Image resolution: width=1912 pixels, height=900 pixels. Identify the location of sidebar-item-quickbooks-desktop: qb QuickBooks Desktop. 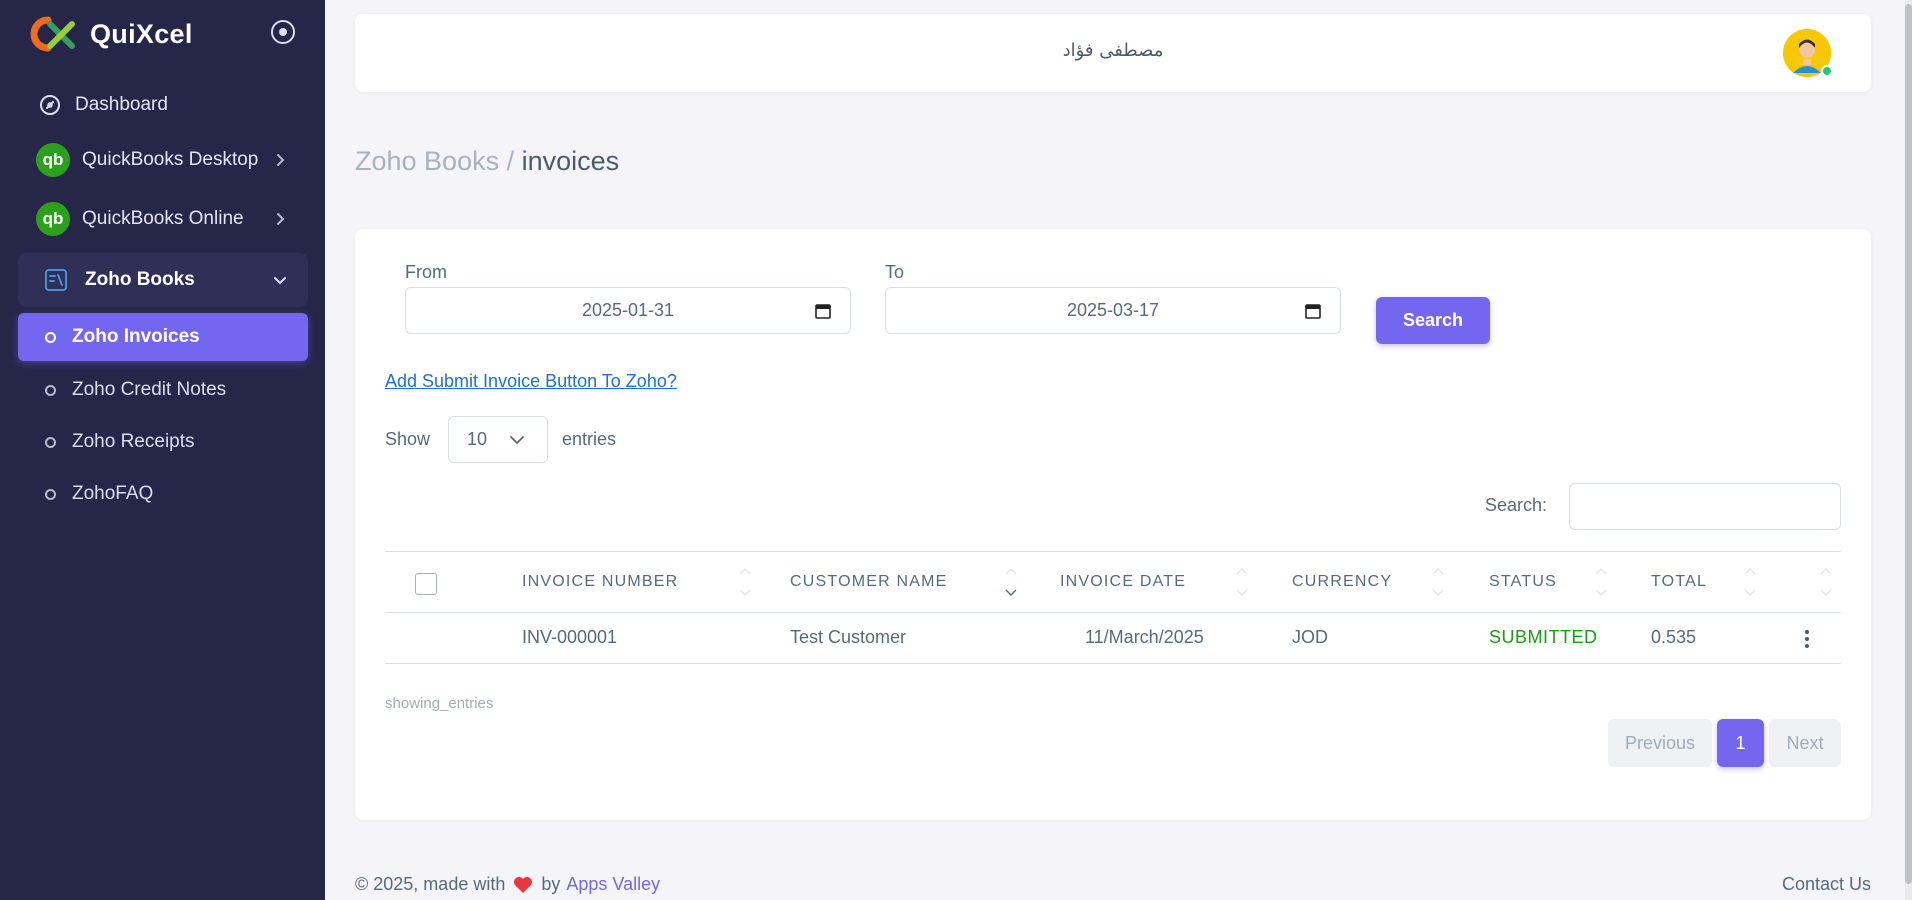
(163, 160).